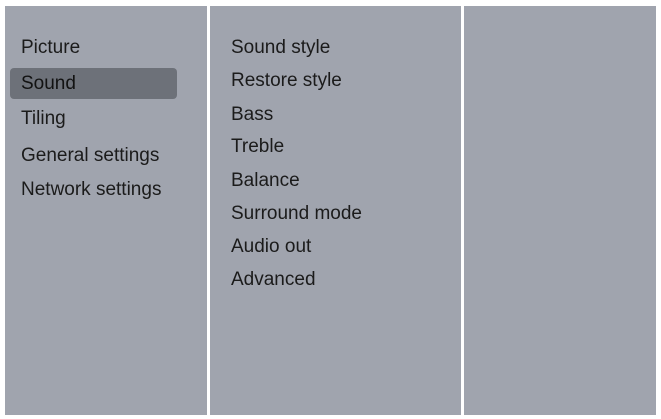 The height and width of the screenshot is (419, 661). I want to click on submenu-item-advanced: Advanced, so click(273, 279).